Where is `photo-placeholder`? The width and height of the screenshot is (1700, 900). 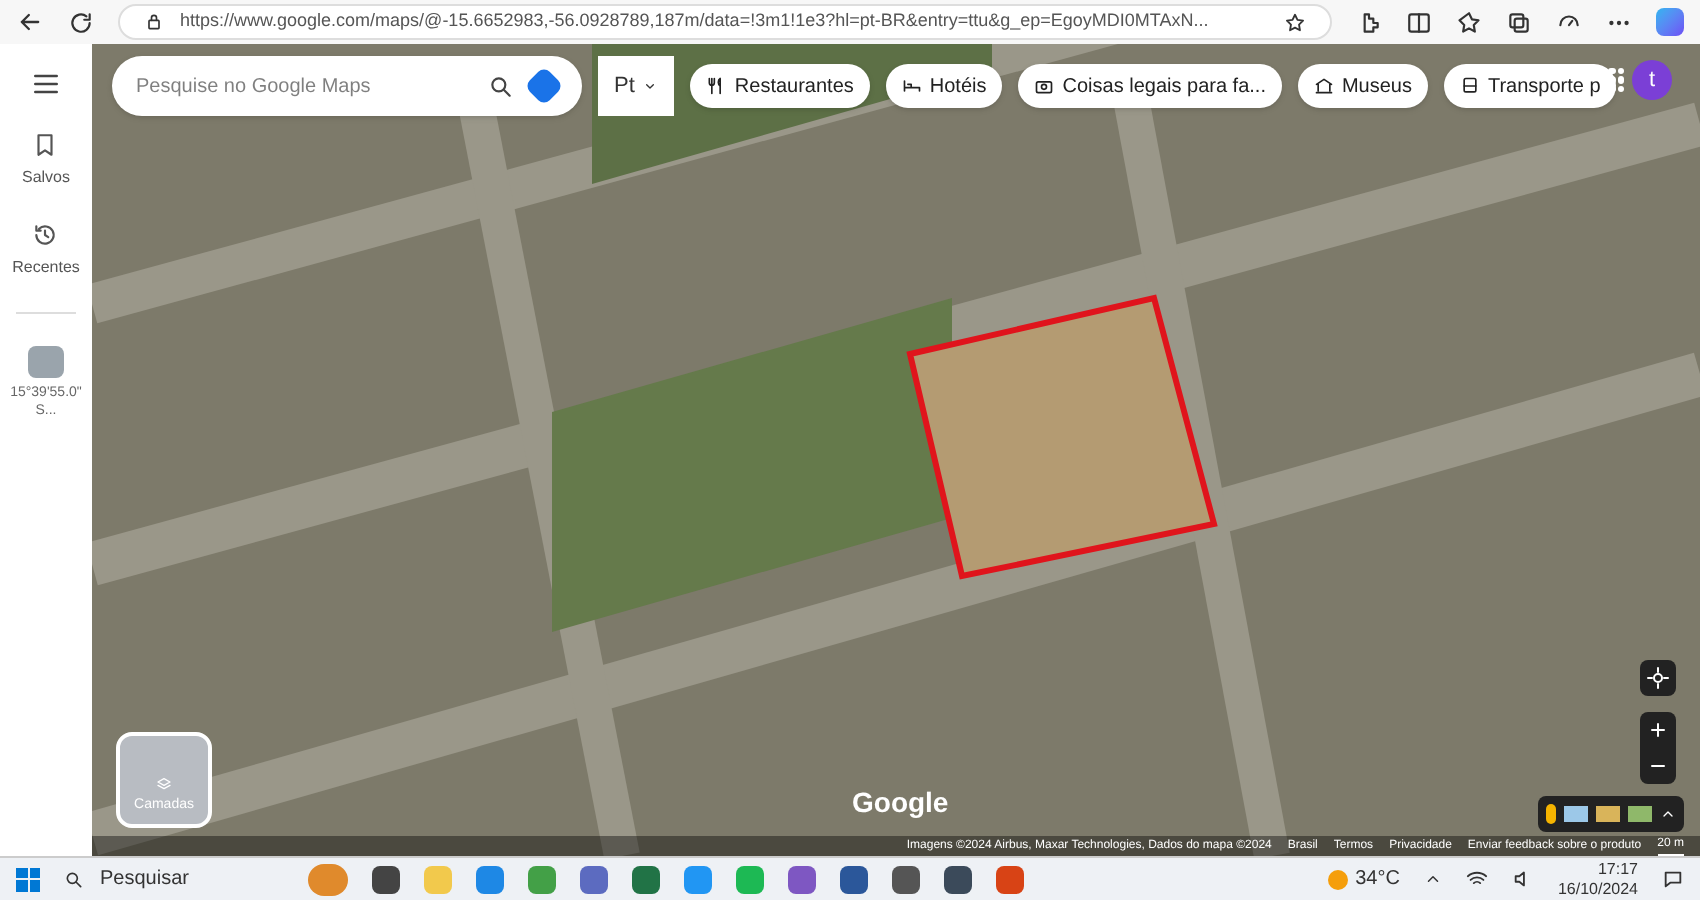 photo-placeholder is located at coordinates (46, 362).